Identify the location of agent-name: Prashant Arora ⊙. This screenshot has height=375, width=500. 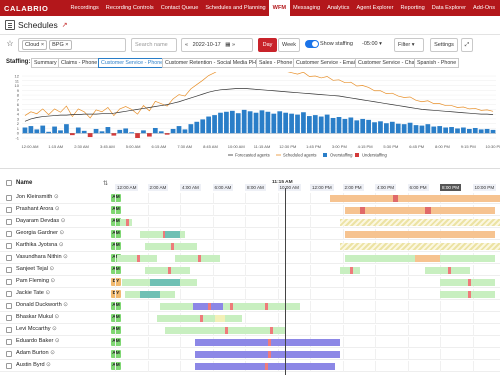
(38, 209).